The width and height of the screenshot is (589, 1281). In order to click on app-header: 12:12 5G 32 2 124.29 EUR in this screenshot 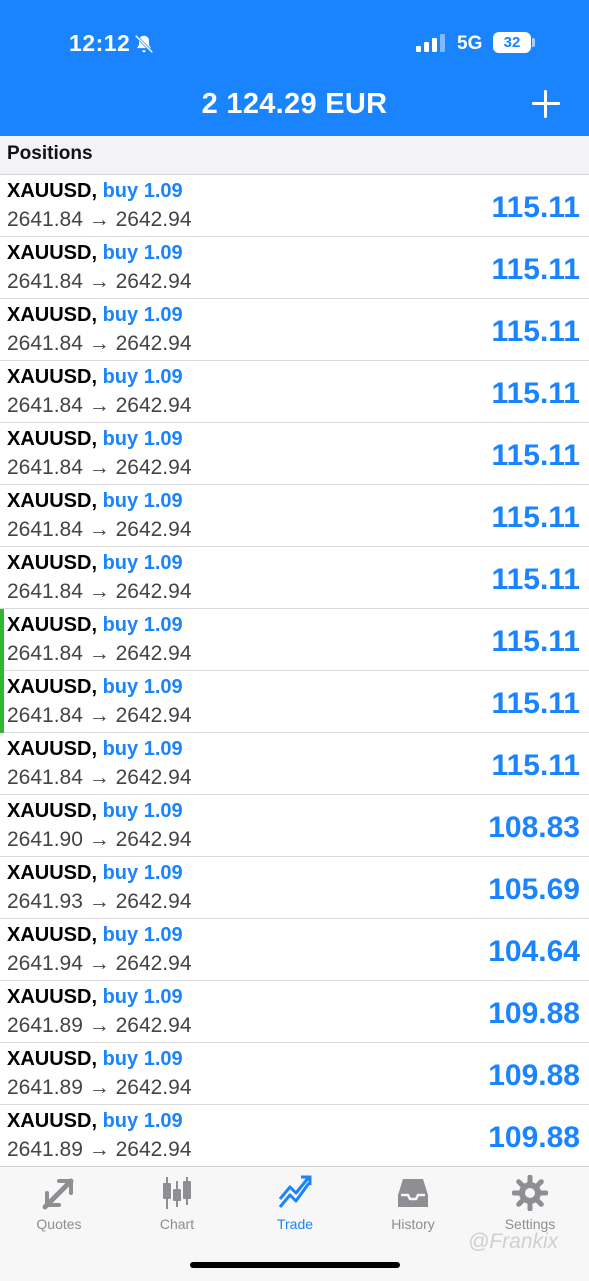, I will do `click(294, 68)`.